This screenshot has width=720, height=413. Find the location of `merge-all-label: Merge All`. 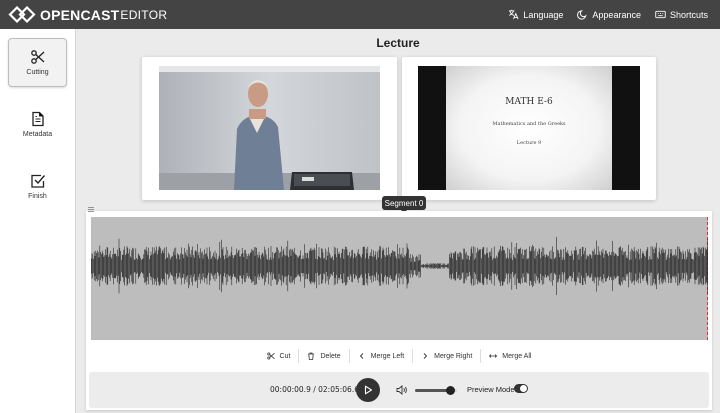

merge-all-label: Merge All is located at coordinates (517, 356).